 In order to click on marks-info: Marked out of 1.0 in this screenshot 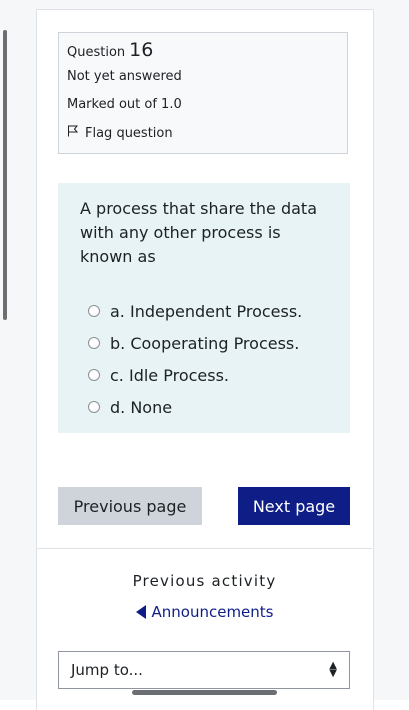, I will do `click(124, 104)`.